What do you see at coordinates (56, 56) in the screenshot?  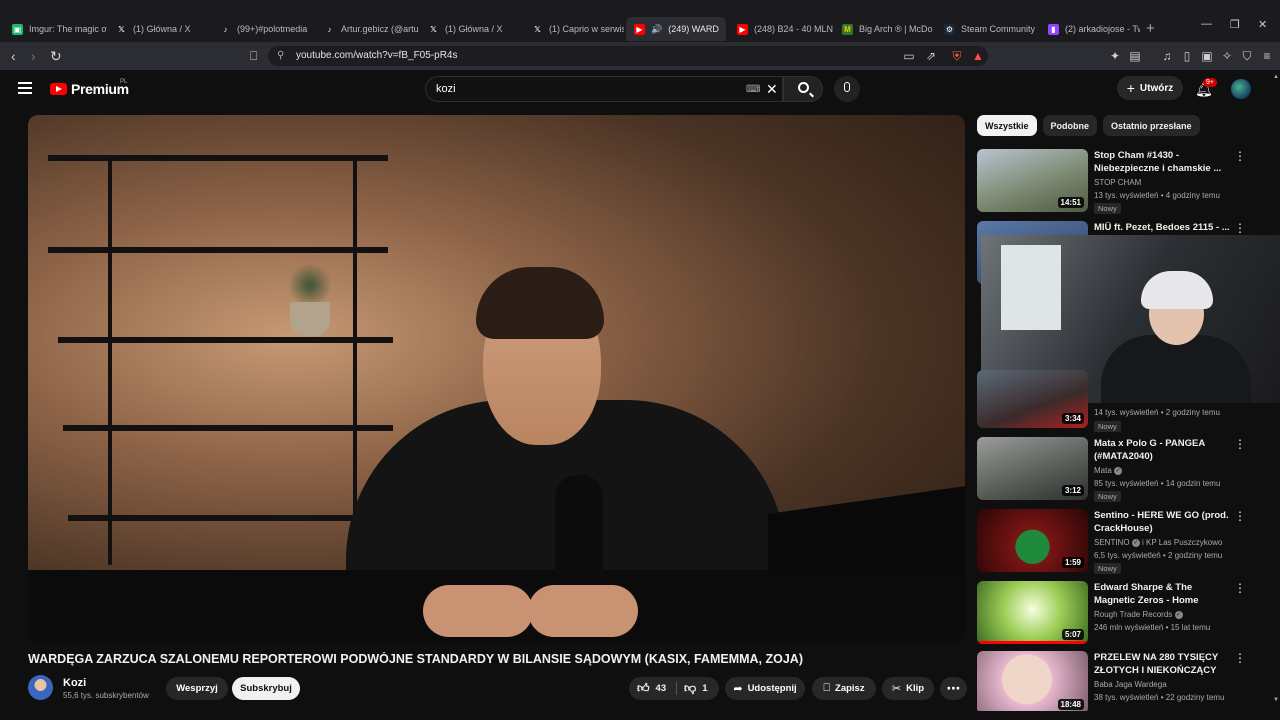 I see `reload-icon: ↻` at bounding box center [56, 56].